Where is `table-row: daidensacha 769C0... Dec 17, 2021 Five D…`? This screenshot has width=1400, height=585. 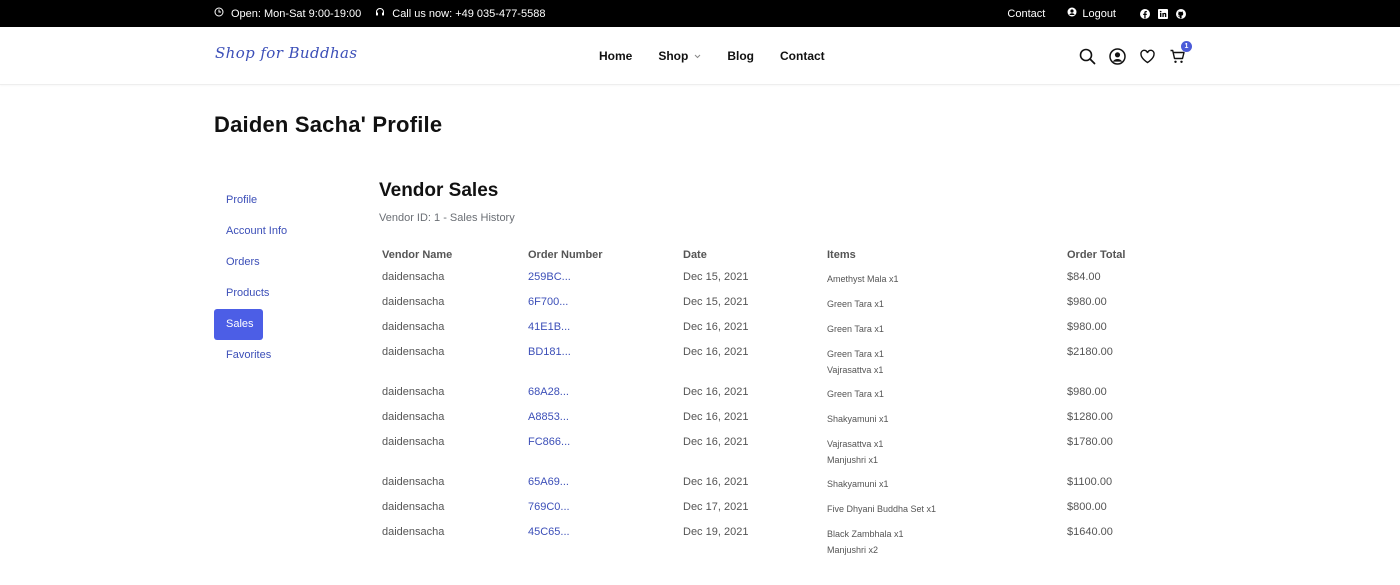
table-row: daidensacha 769C0... Dec 17, 2021 Five D… is located at coordinates (774, 505).